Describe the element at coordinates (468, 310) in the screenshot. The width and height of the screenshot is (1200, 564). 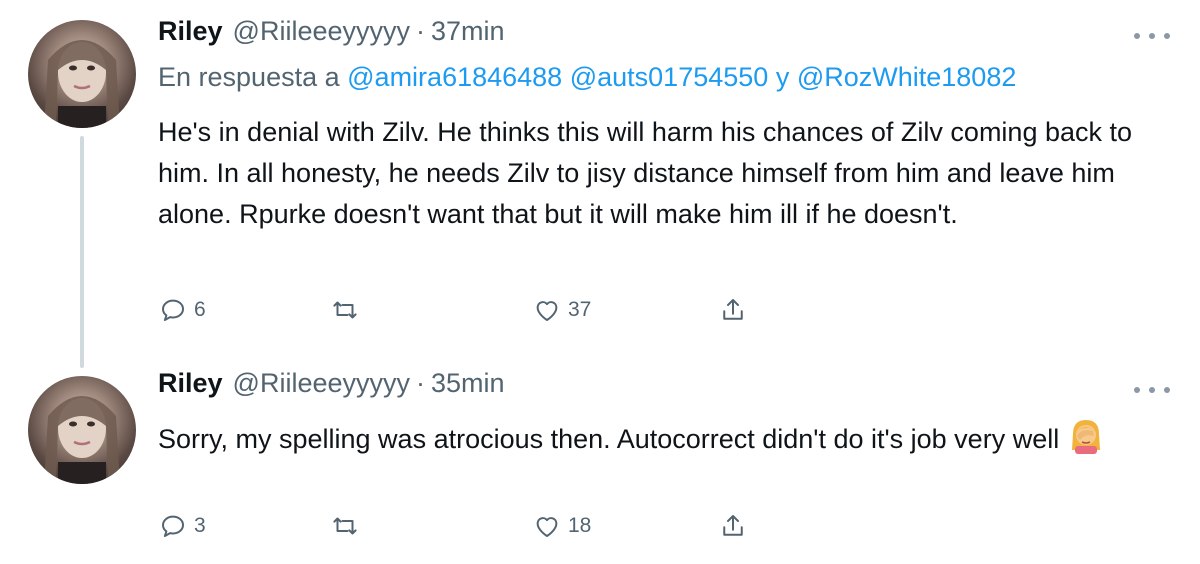
I see `tweet-actions: 6 37` at that location.